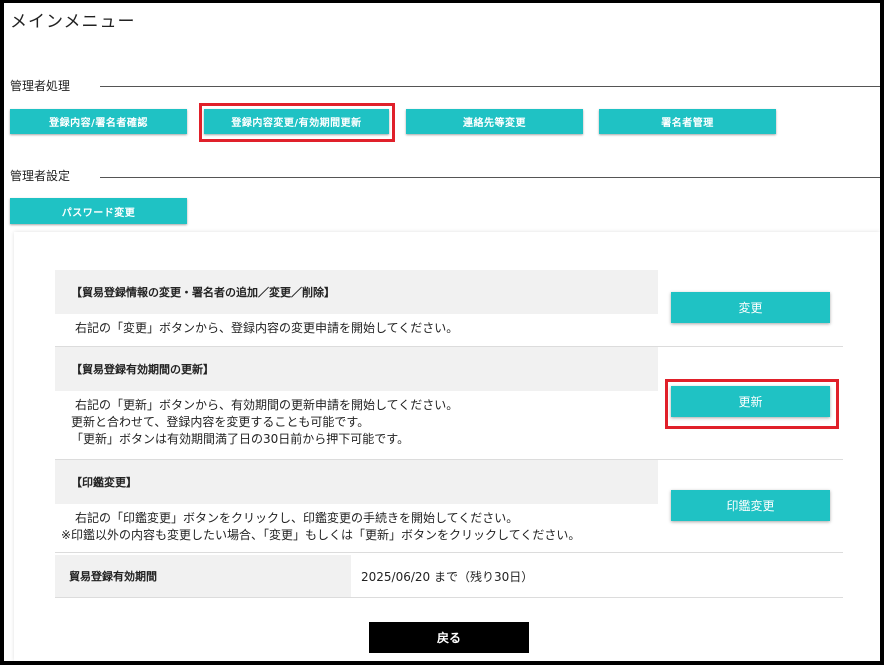 Image resolution: width=884 pixels, height=665 pixels. I want to click on seal-section-heading: 【印鑑変更】, so click(356, 482).